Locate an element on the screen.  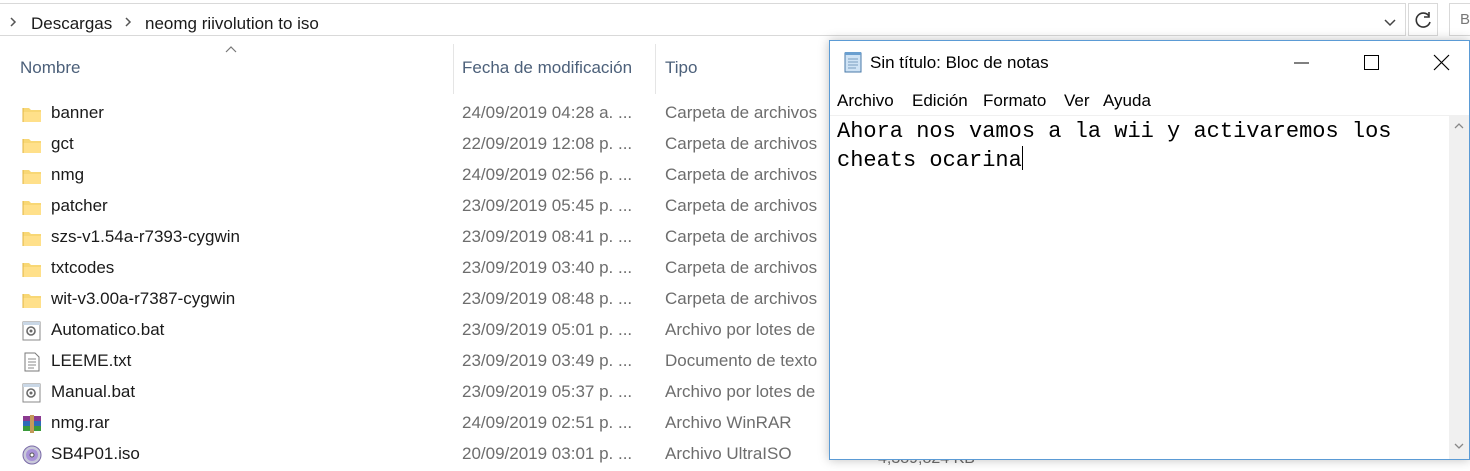
close-icon is located at coordinates (1441, 62).